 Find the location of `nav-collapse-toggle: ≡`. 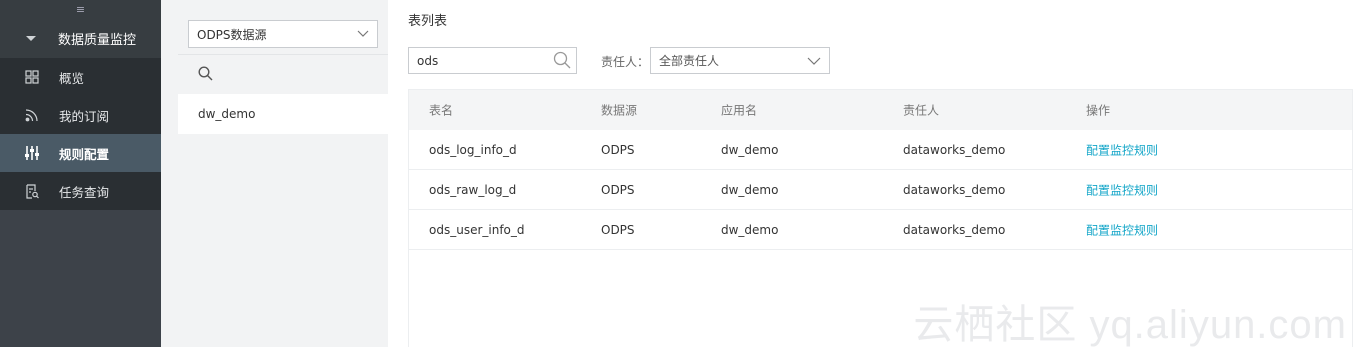

nav-collapse-toggle: ≡ is located at coordinates (80, 9).